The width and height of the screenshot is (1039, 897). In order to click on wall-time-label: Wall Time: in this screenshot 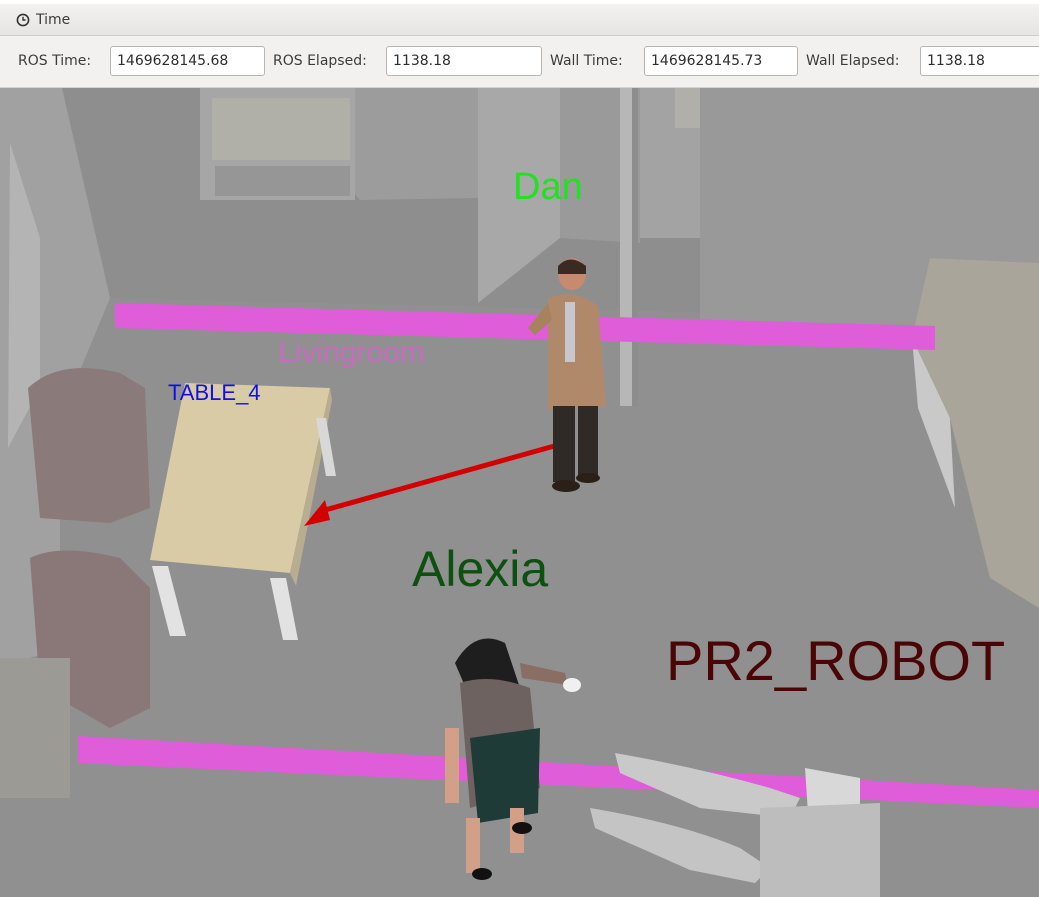, I will do `click(586, 61)`.